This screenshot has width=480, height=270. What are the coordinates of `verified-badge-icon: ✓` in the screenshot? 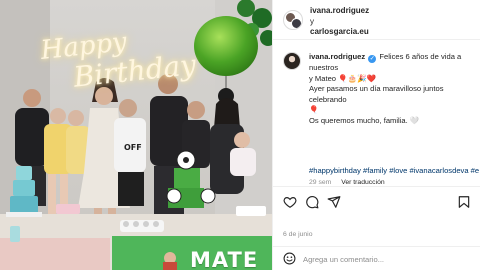 It's located at (372, 59).